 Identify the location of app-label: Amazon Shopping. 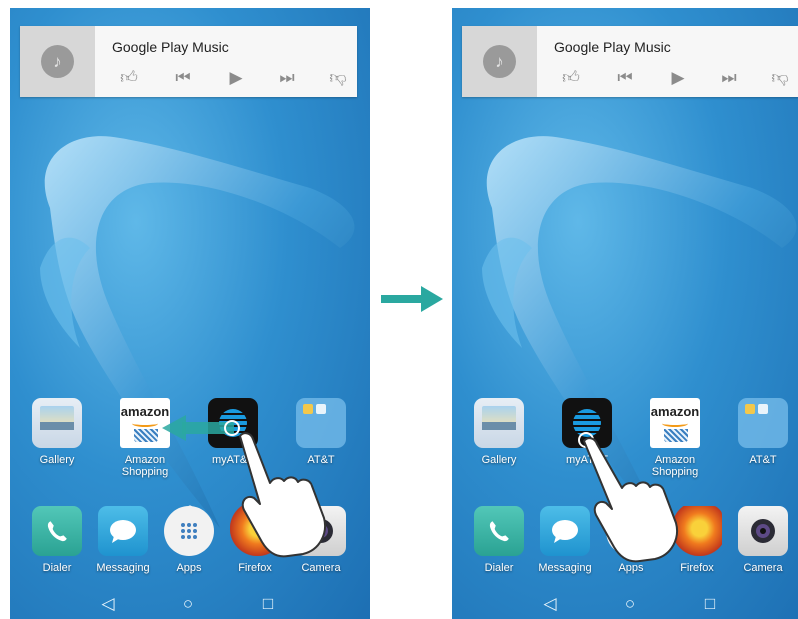
(145, 466).